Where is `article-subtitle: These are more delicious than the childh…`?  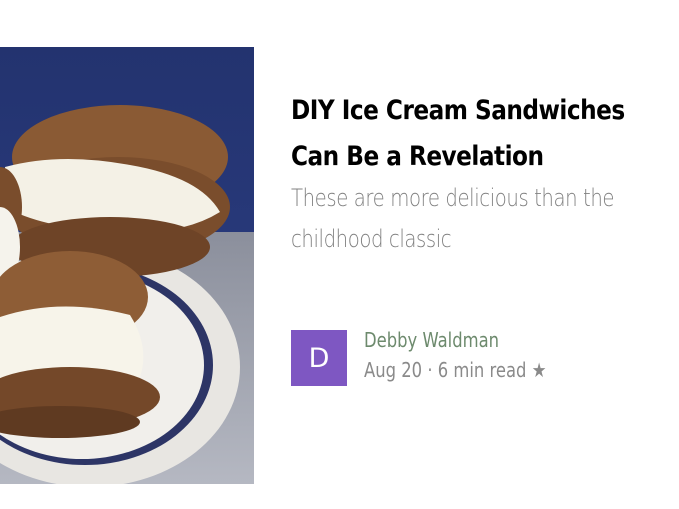
article-subtitle: These are more delicious than the childh… is located at coordinates (463, 219).